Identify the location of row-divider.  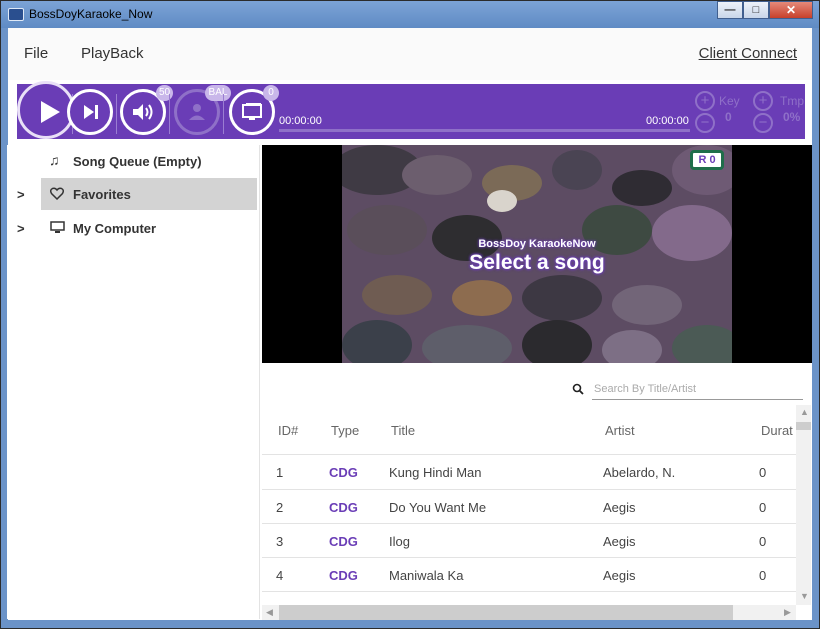
(529, 591).